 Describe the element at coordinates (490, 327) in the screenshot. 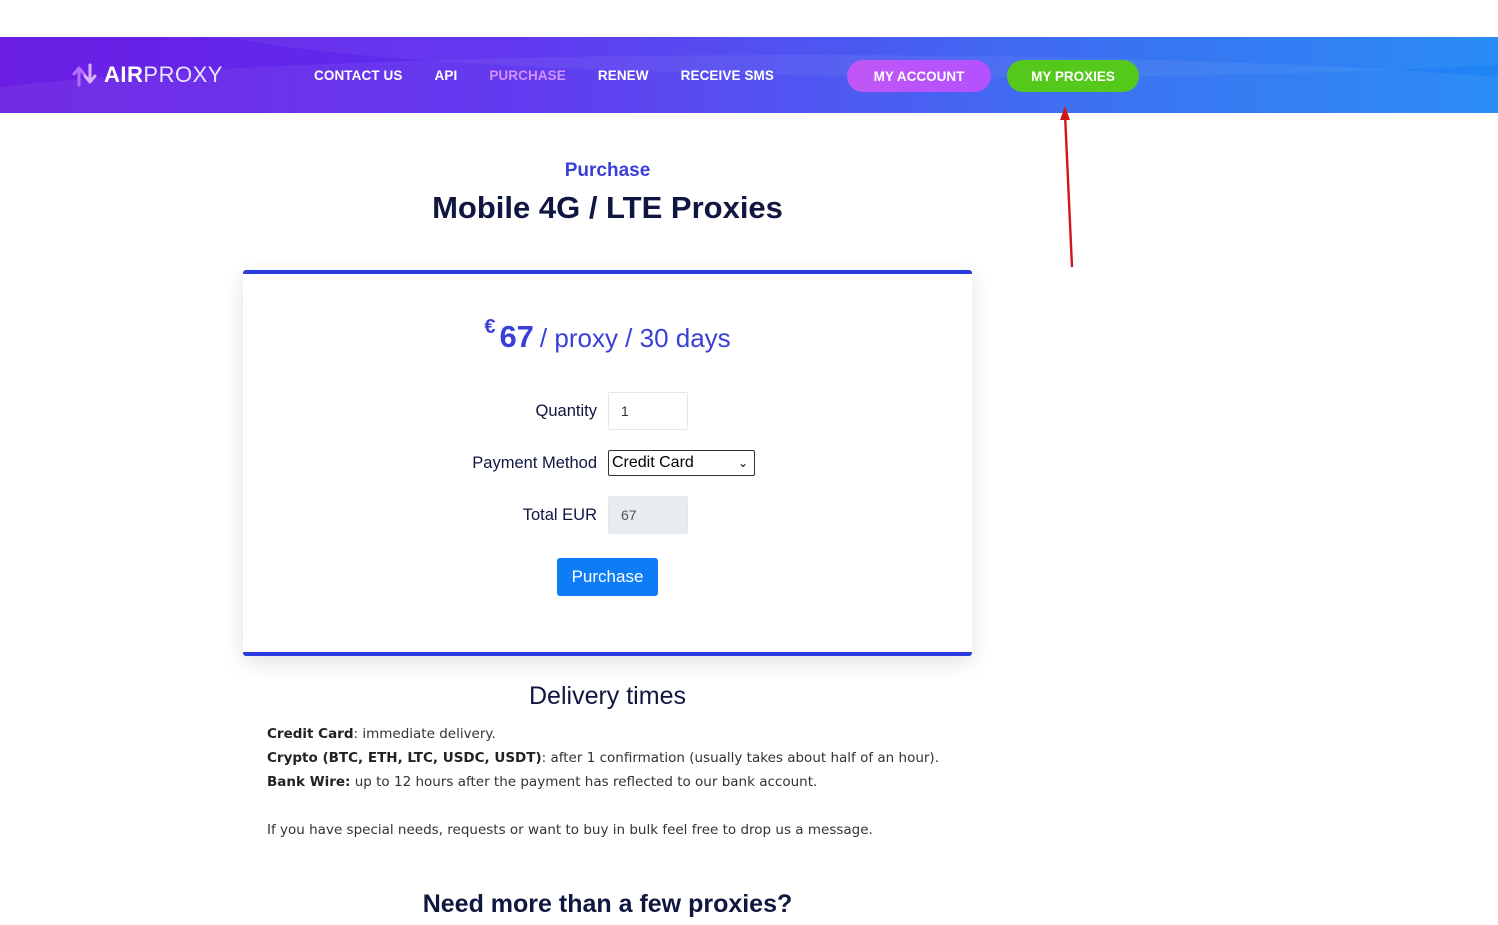

I see `euro-currency-symbol: €` at that location.